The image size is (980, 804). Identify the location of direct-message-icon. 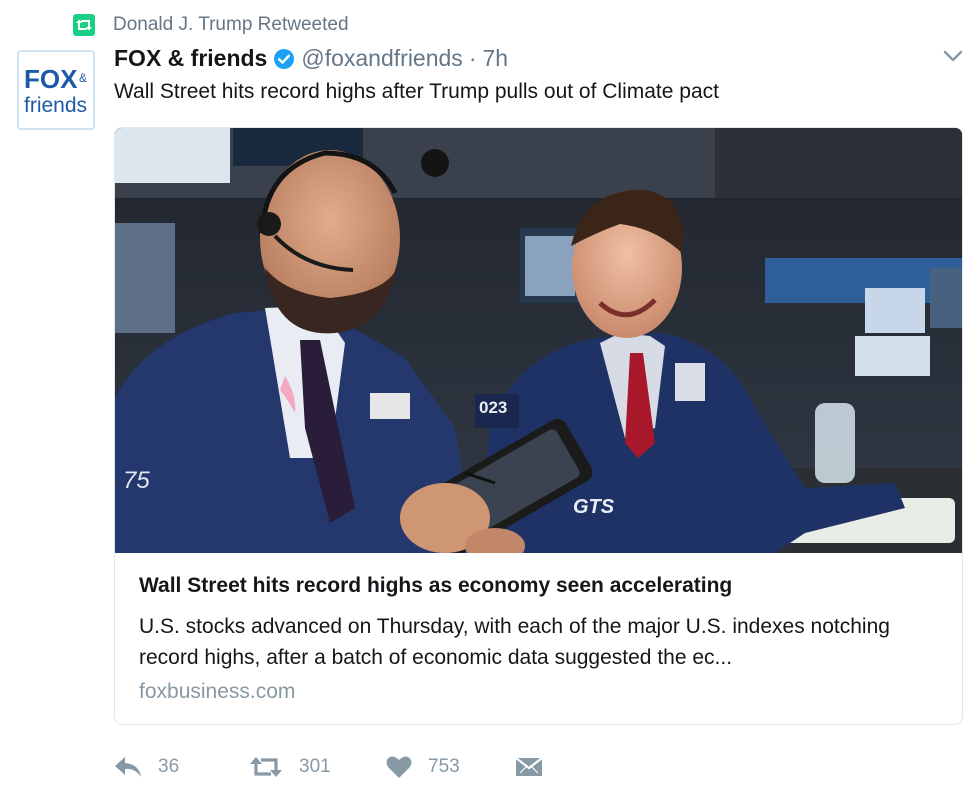
(529, 767).